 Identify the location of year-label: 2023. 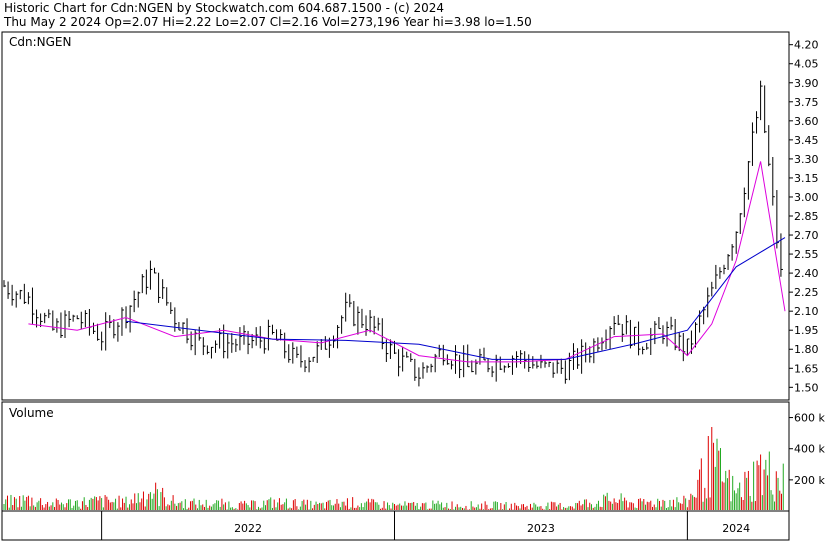
(541, 528).